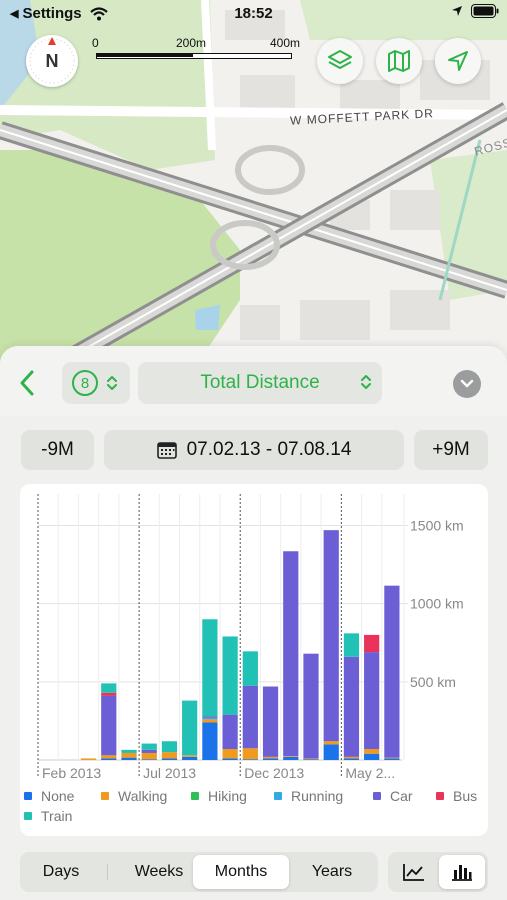 The image size is (507, 900). I want to click on chevron-left-icon, so click(27, 383).